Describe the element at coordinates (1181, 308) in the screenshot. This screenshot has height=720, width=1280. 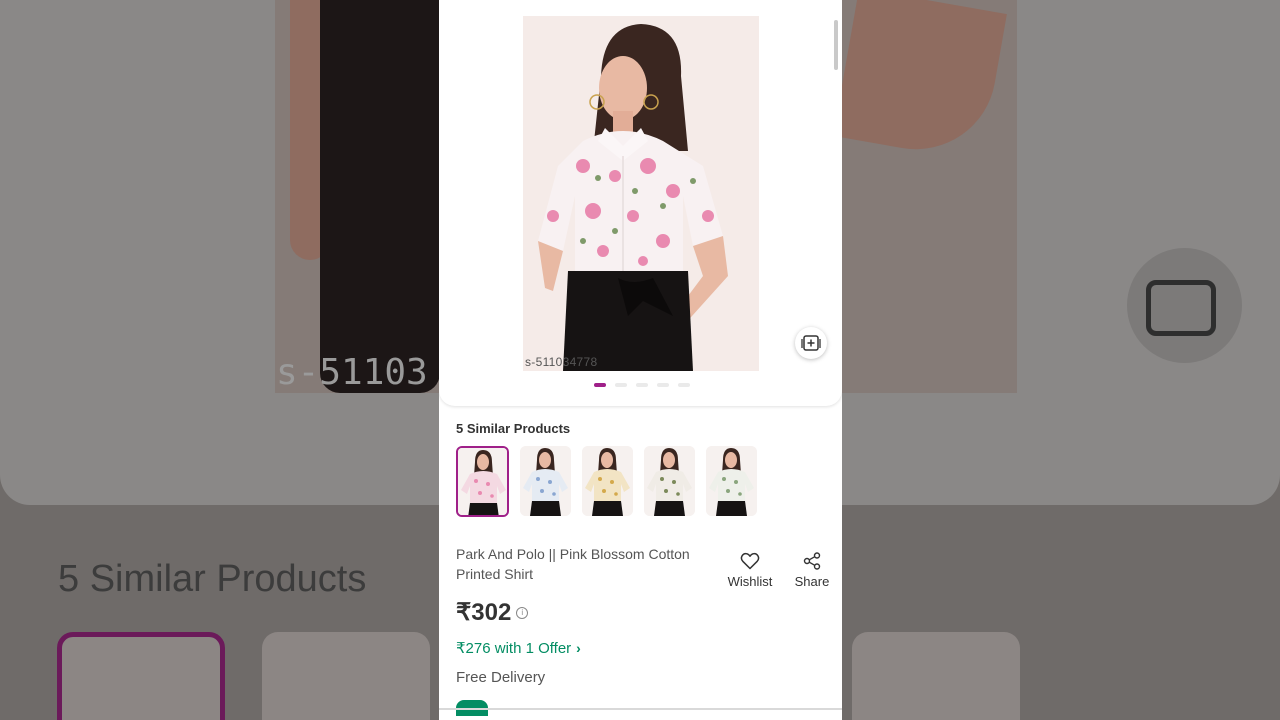
I see `backdrop-collage-icon` at that location.